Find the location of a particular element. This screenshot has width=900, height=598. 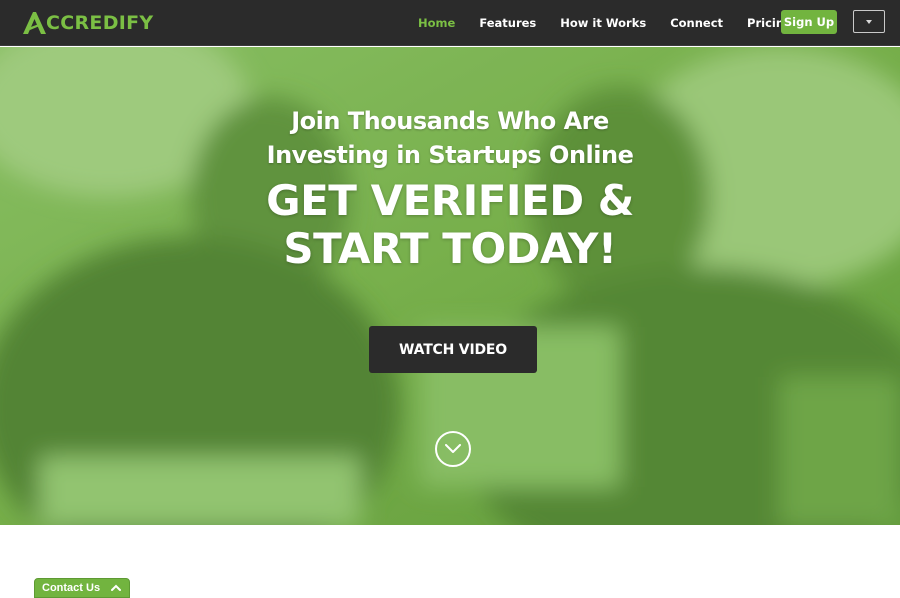

hero-title-line-2: START TODAY! is located at coordinates (450, 248).